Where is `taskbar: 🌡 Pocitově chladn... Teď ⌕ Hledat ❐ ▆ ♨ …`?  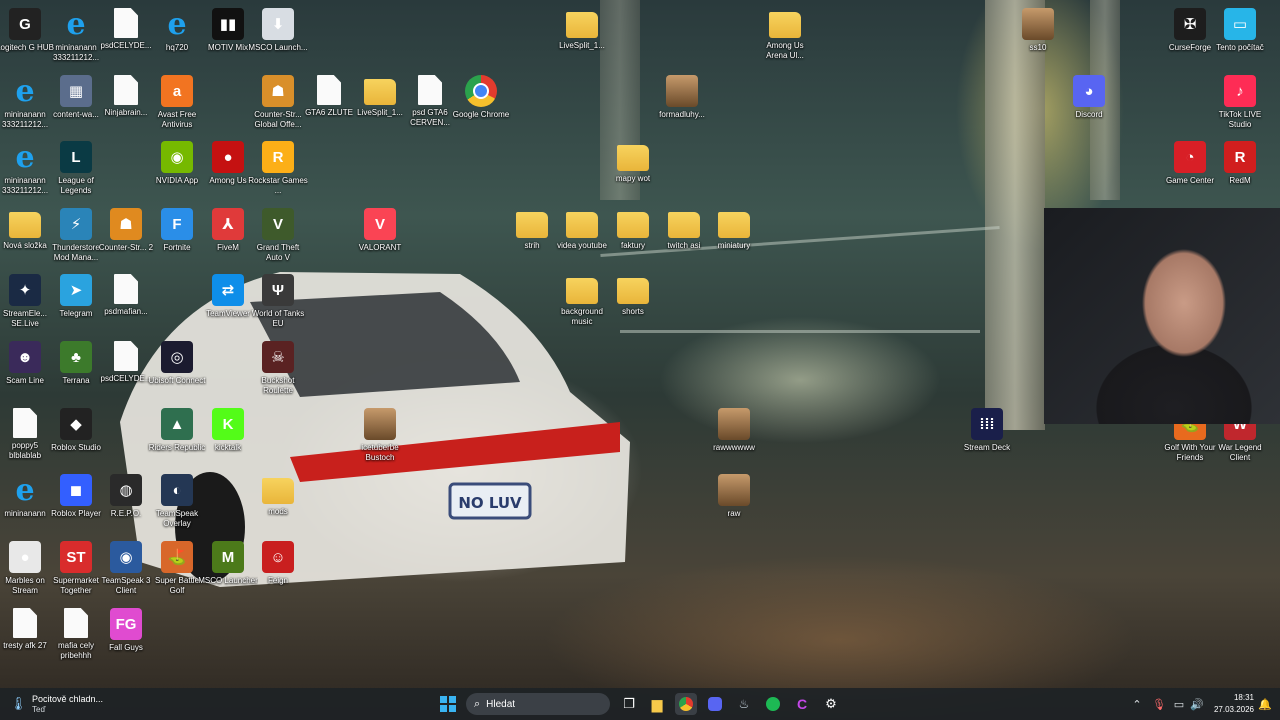
taskbar: 🌡 Pocitově chladn... Teď ⌕ Hledat ❐ ▆ ♨ … is located at coordinates (640, 704).